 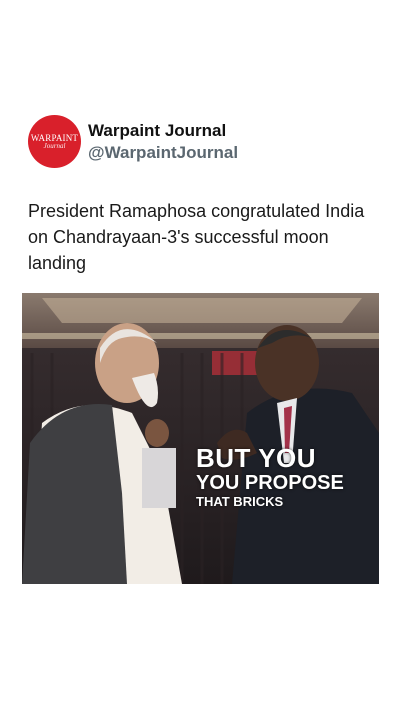 What do you see at coordinates (163, 153) in the screenshot?
I see `account-handle: @WarpaintJournal` at bounding box center [163, 153].